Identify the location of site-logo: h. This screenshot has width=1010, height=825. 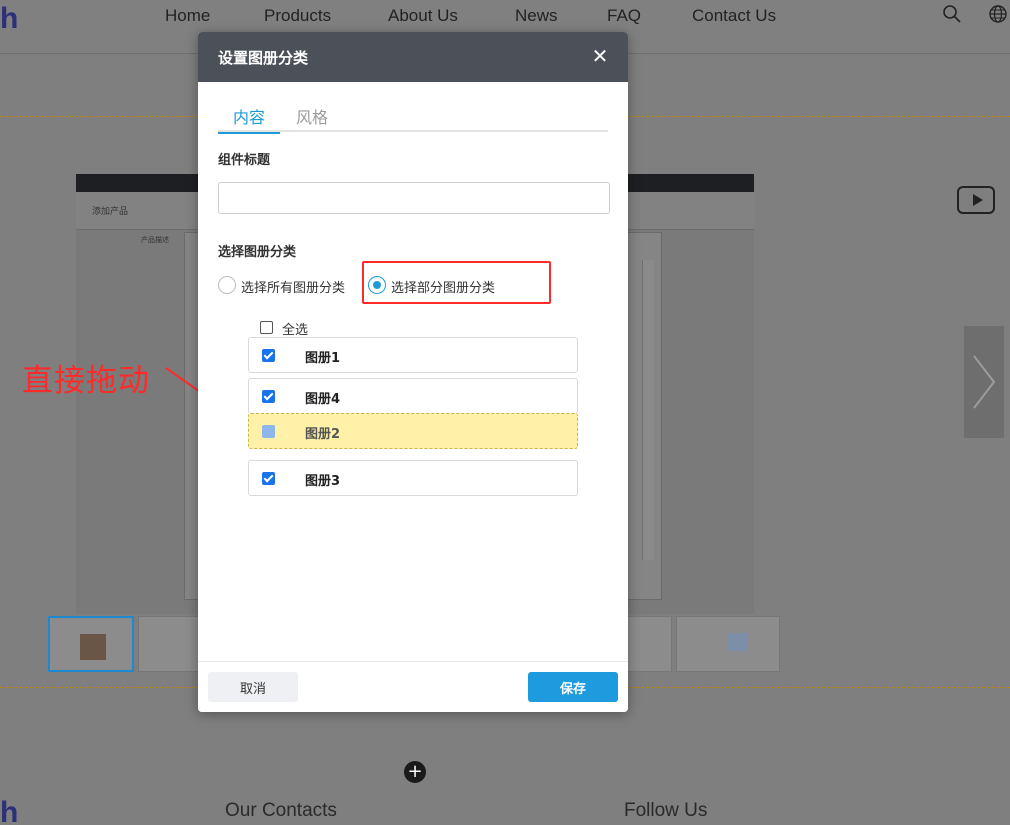
(9, 19).